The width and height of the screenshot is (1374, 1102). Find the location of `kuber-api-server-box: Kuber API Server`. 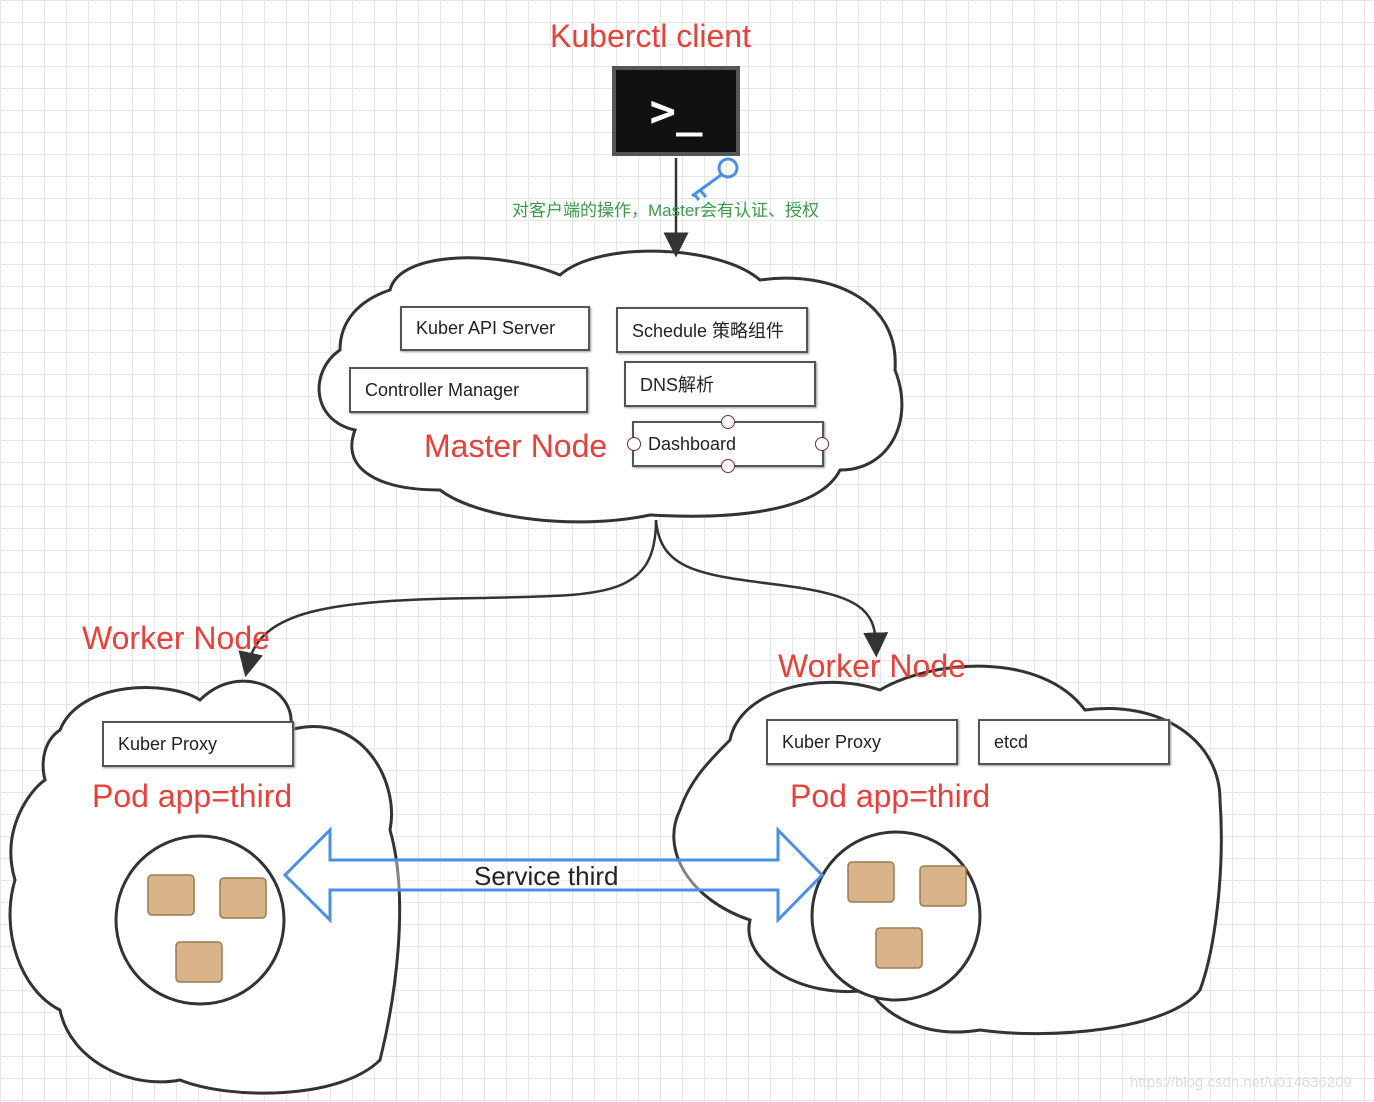

kuber-api-server-box: Kuber API Server is located at coordinates (495, 328).